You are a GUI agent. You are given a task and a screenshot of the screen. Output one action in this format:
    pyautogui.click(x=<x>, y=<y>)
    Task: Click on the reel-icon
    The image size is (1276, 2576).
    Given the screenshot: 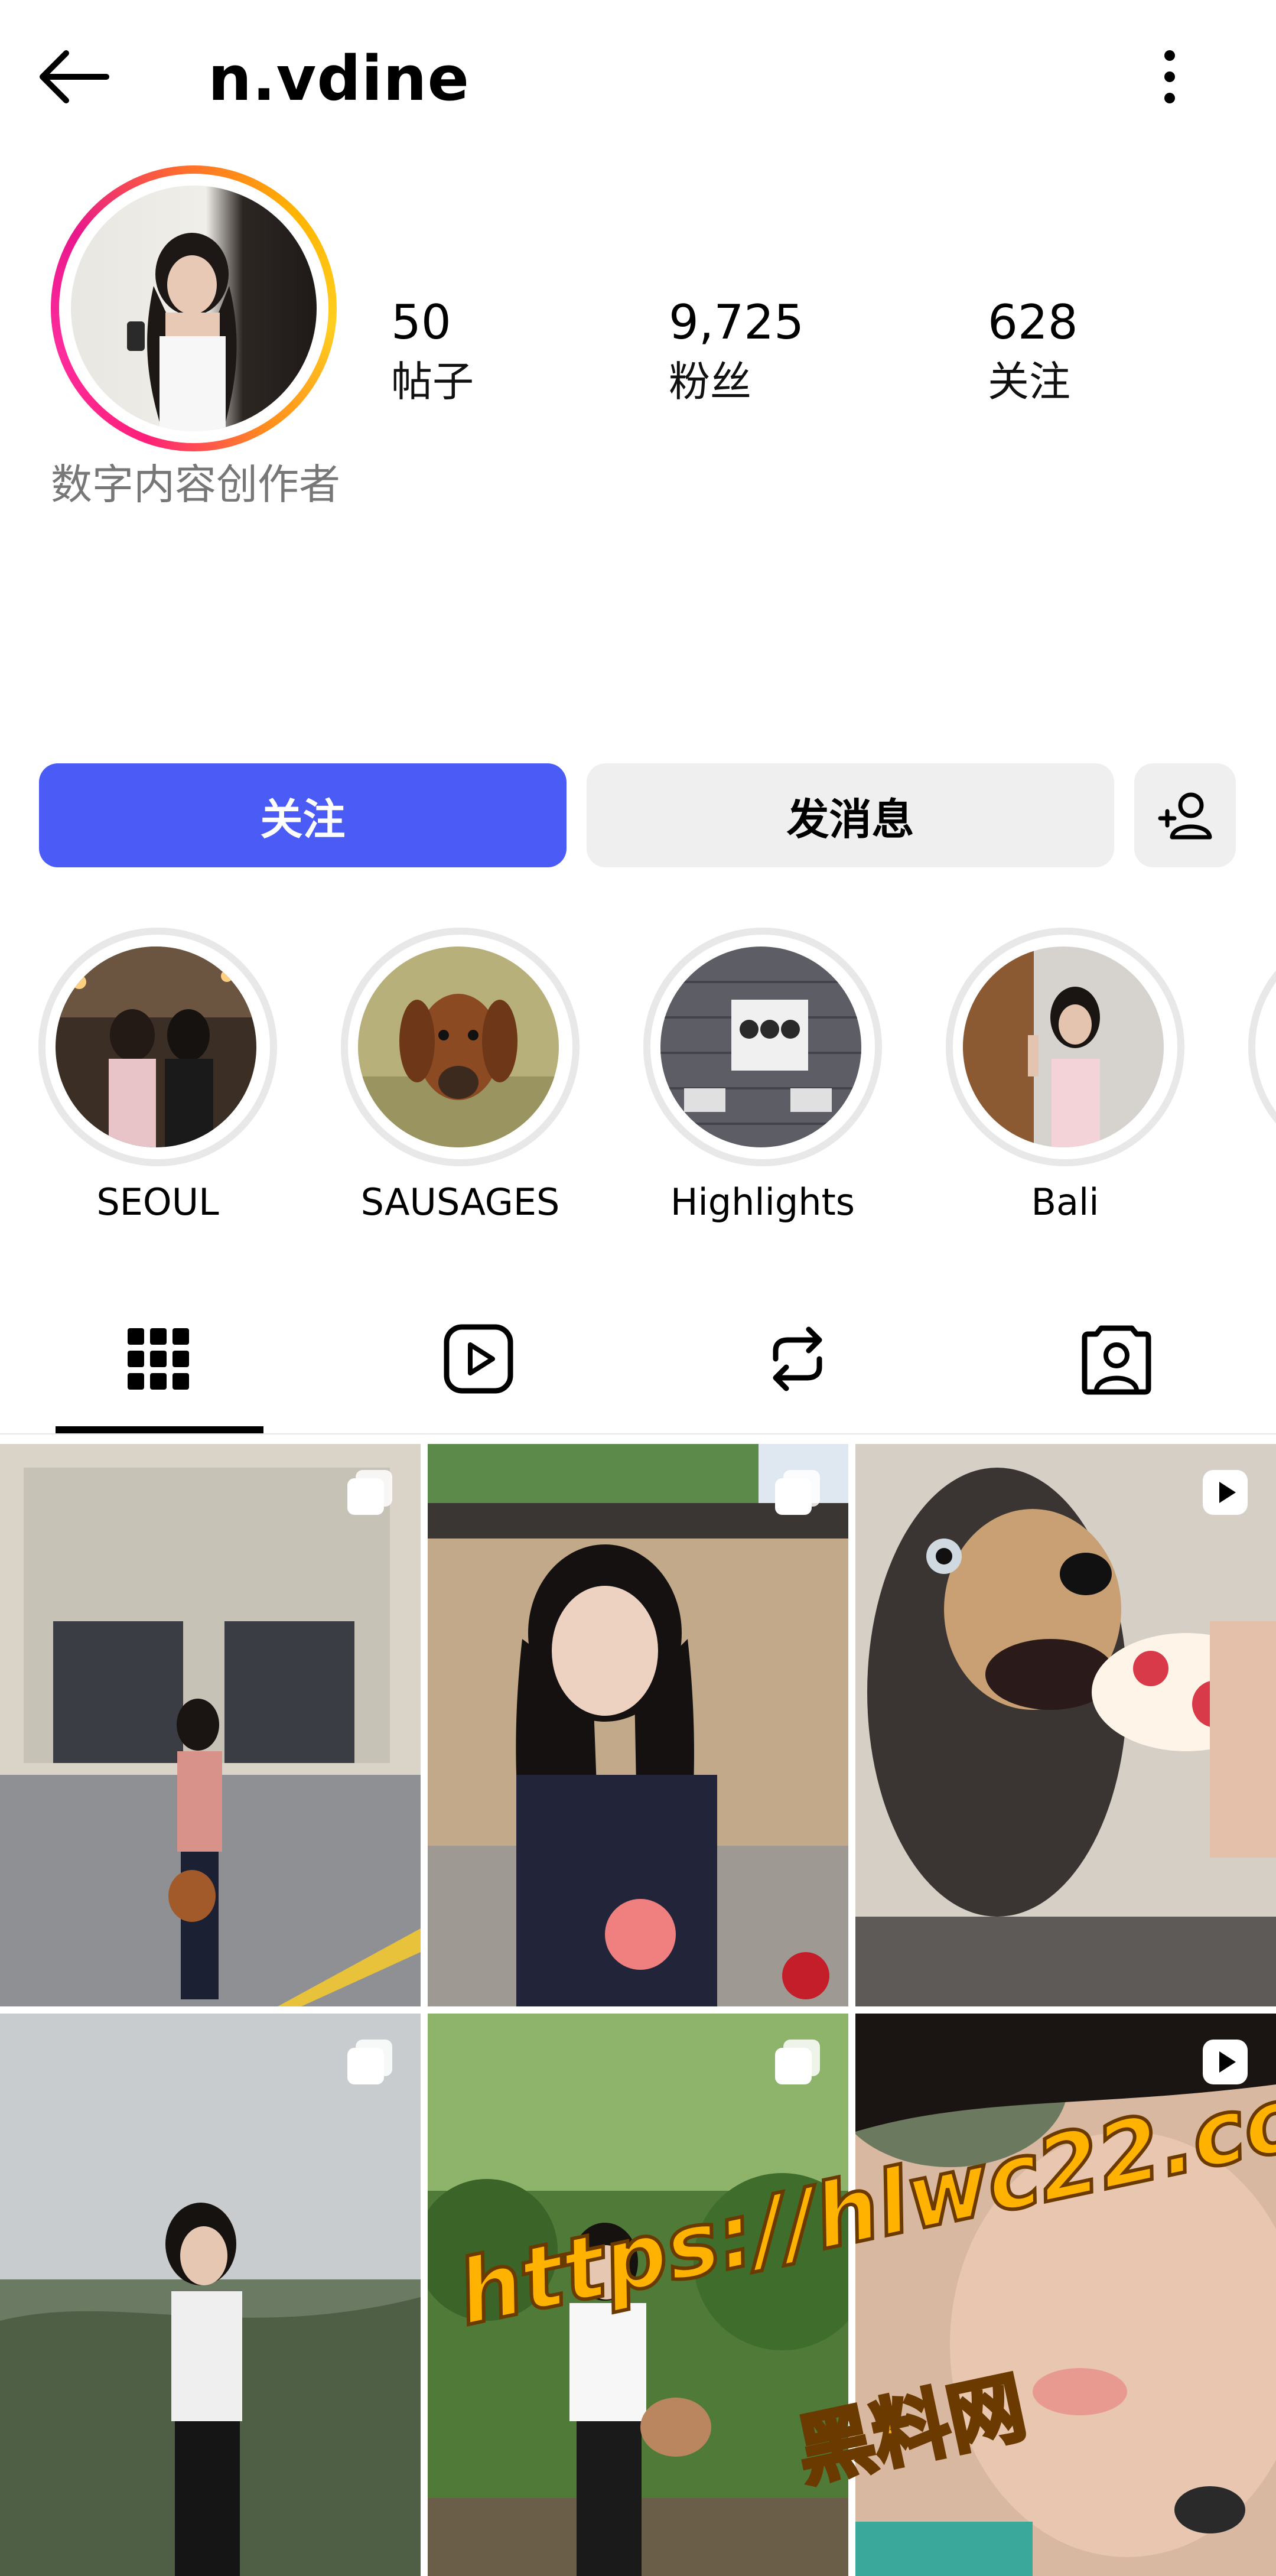 What is the action you would take?
    pyautogui.click(x=1226, y=1492)
    